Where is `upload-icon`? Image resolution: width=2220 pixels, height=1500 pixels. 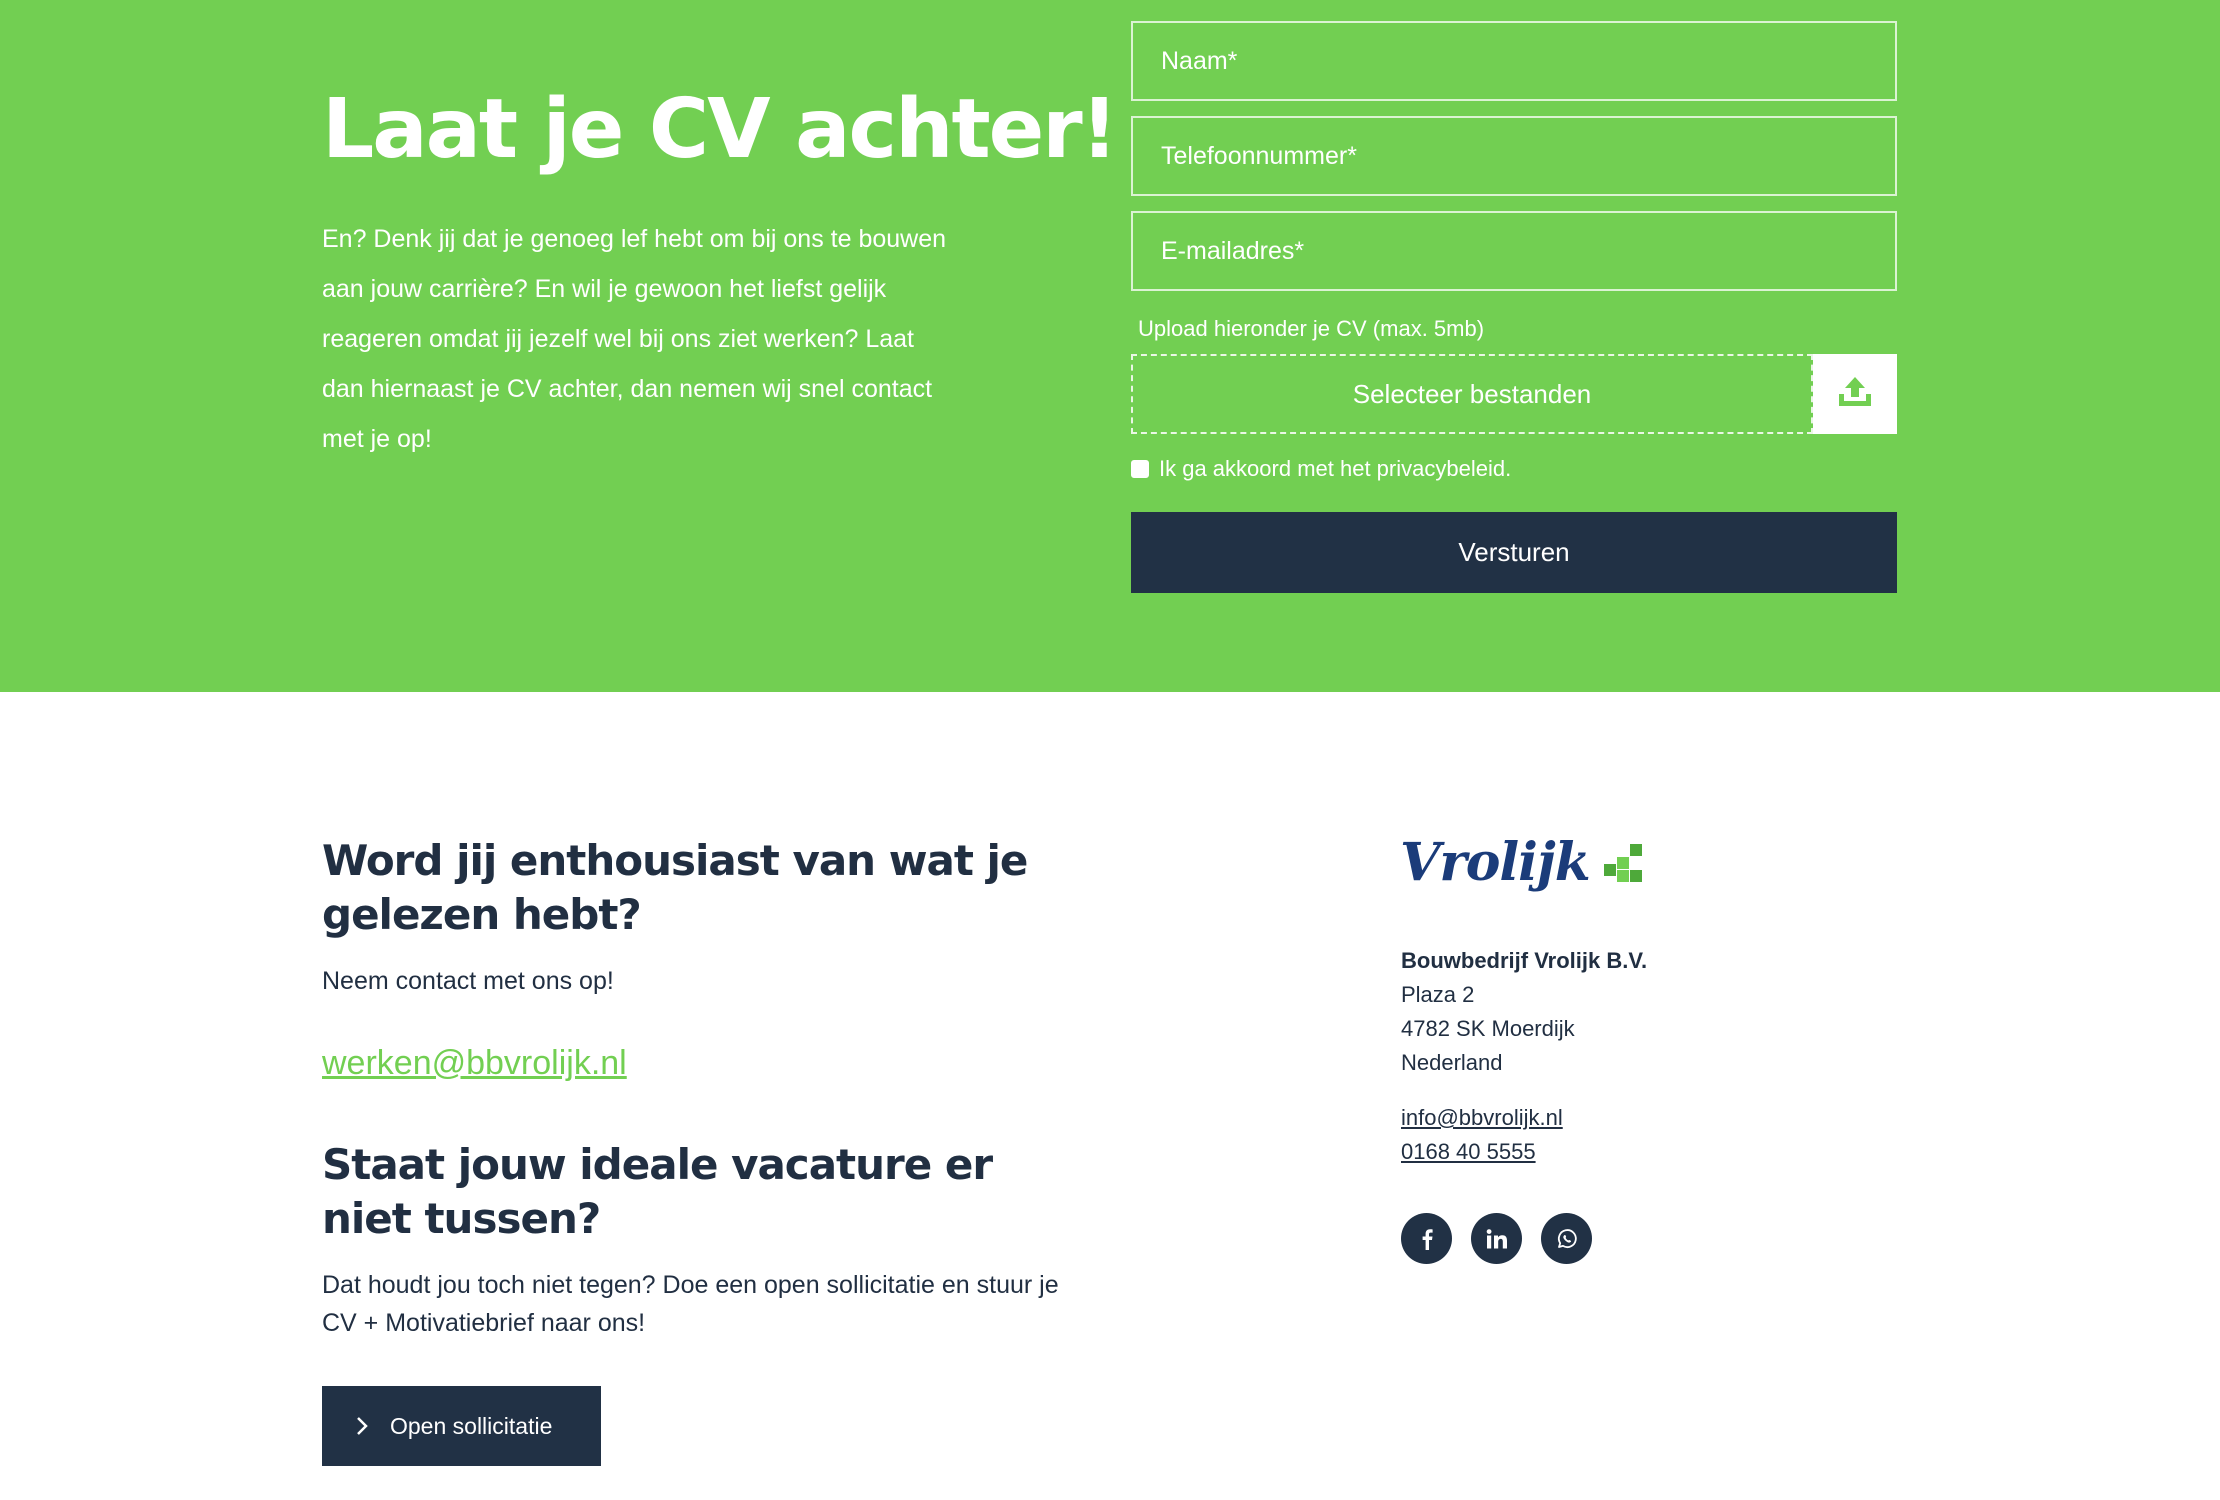
upload-icon is located at coordinates (1855, 394).